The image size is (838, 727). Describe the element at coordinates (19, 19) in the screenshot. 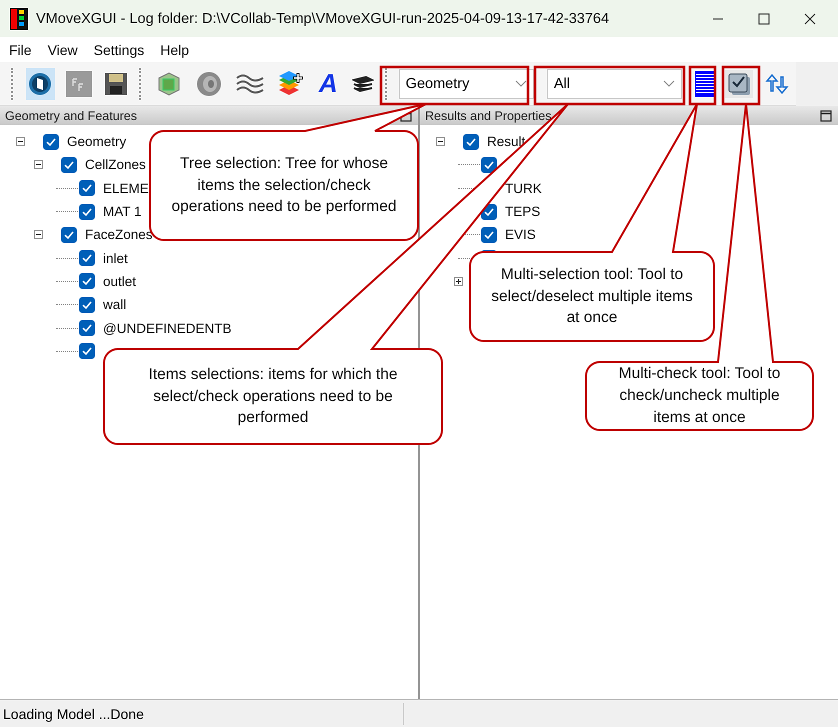

I see `app-icon` at that location.